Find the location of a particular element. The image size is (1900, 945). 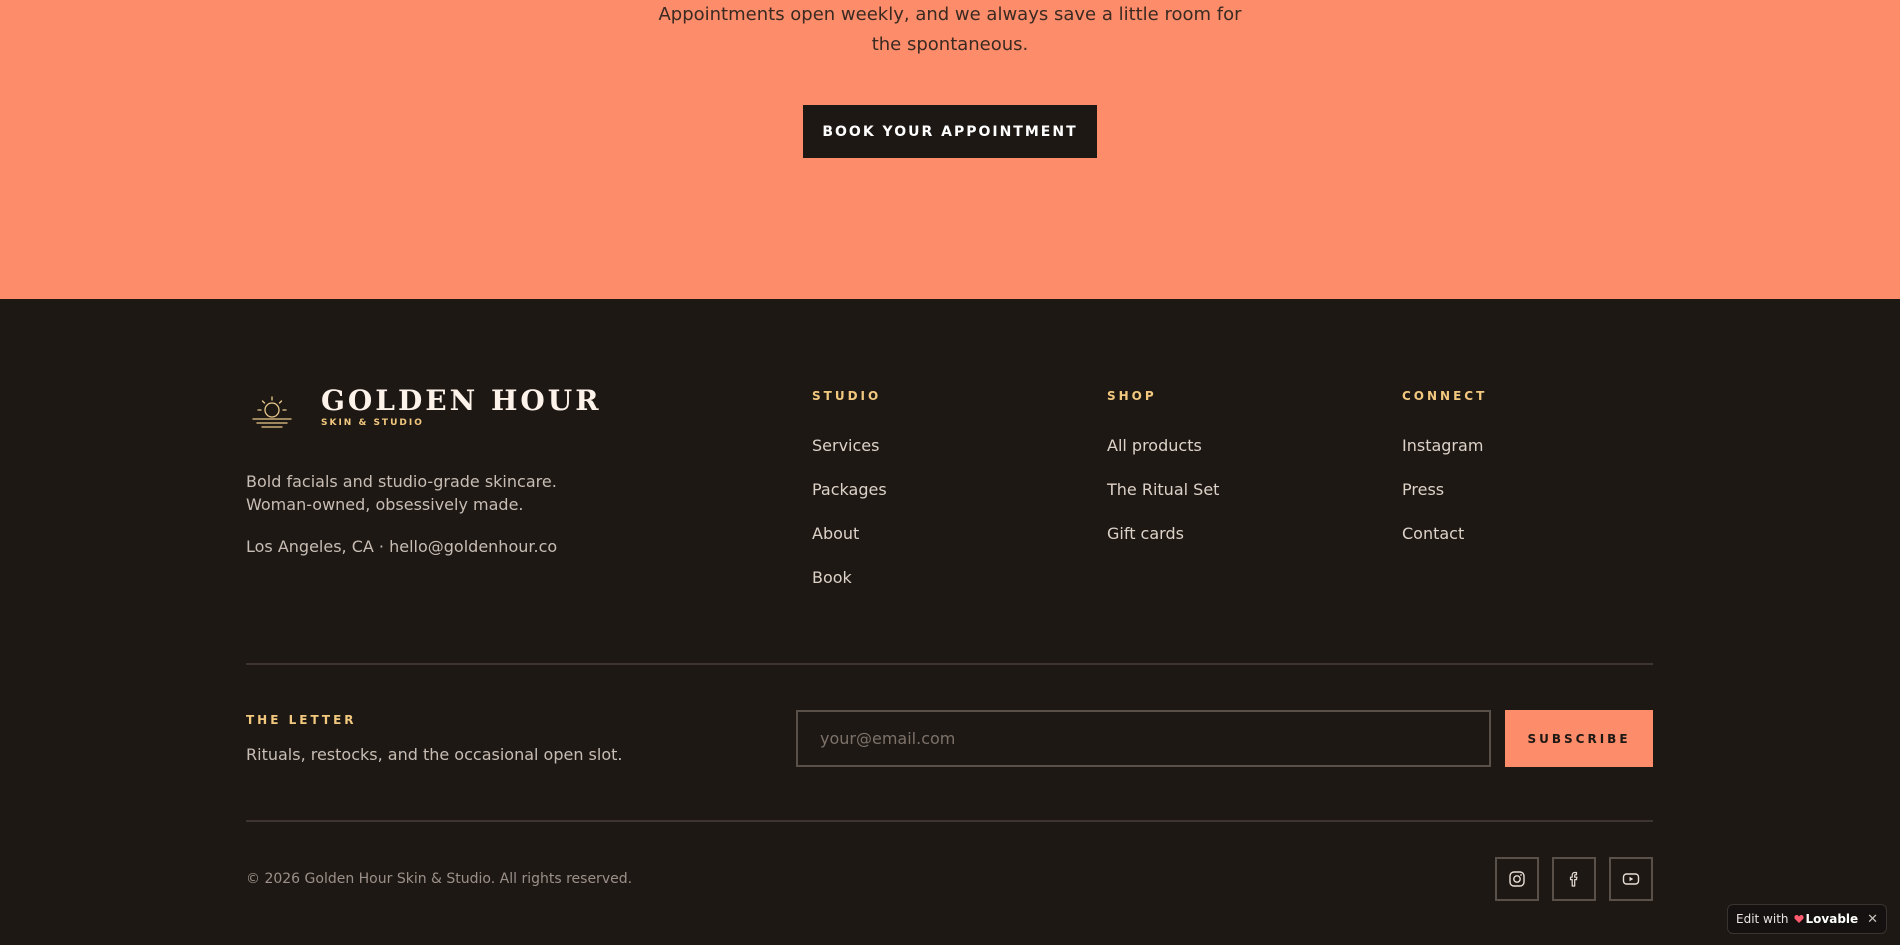

footer-link-gift-cards: Gift cards is located at coordinates (1145, 534).